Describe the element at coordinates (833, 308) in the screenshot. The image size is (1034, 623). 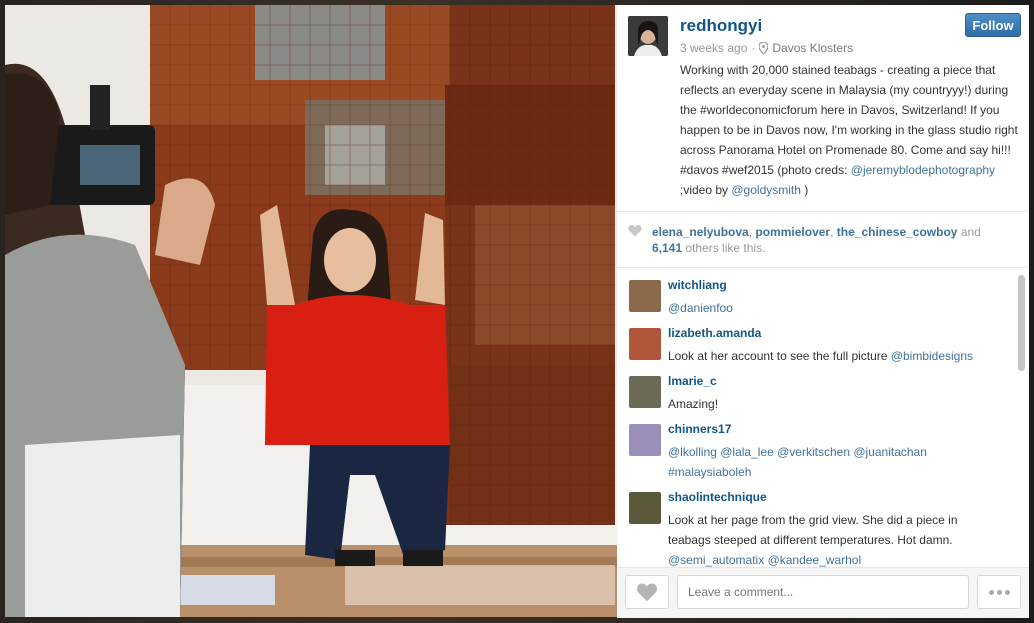
I see `comment-text: @danienfoo` at that location.